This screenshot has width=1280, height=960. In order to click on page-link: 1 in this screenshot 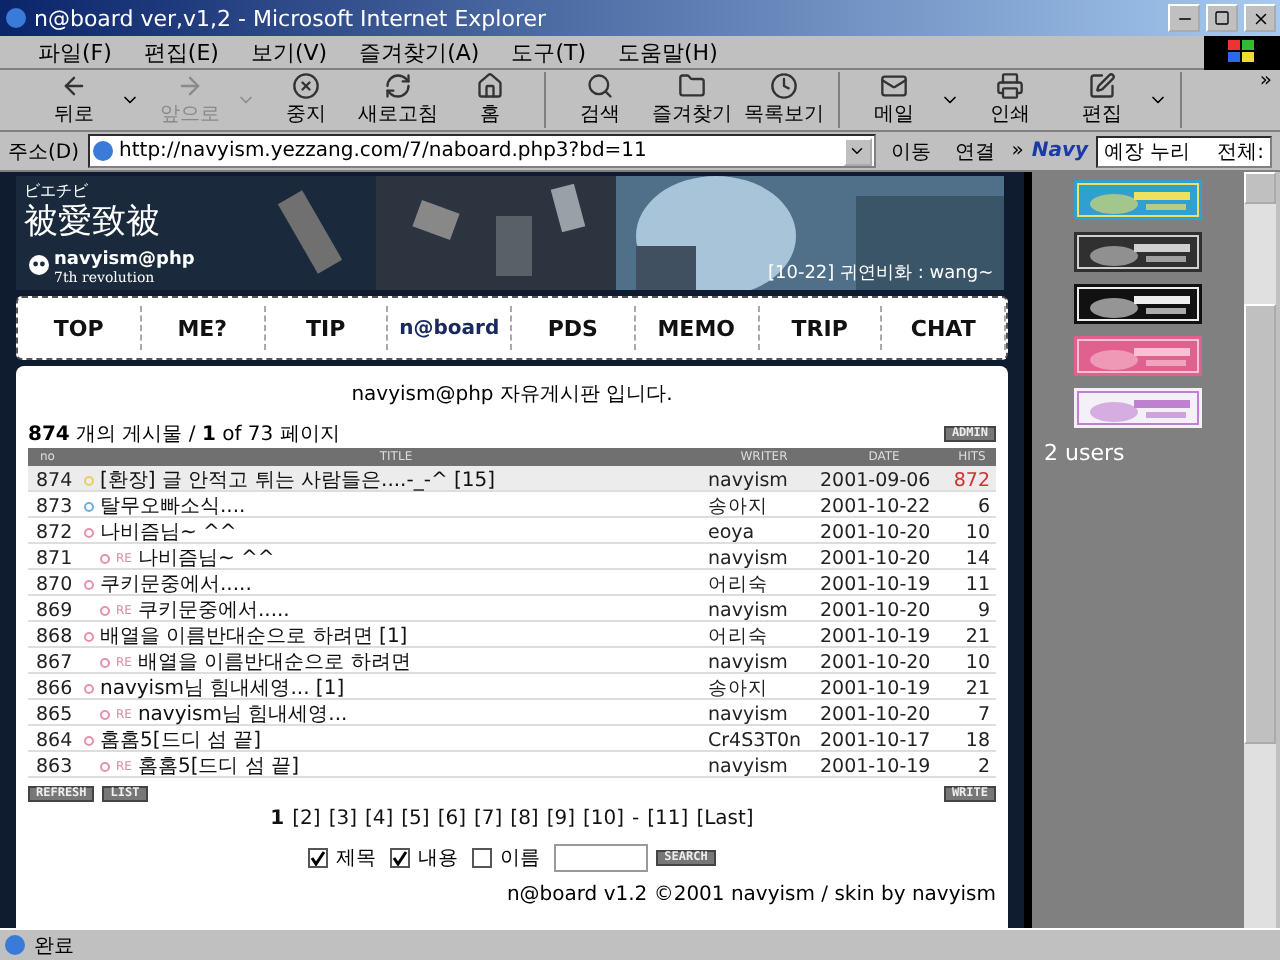, I will do `click(277, 819)`.